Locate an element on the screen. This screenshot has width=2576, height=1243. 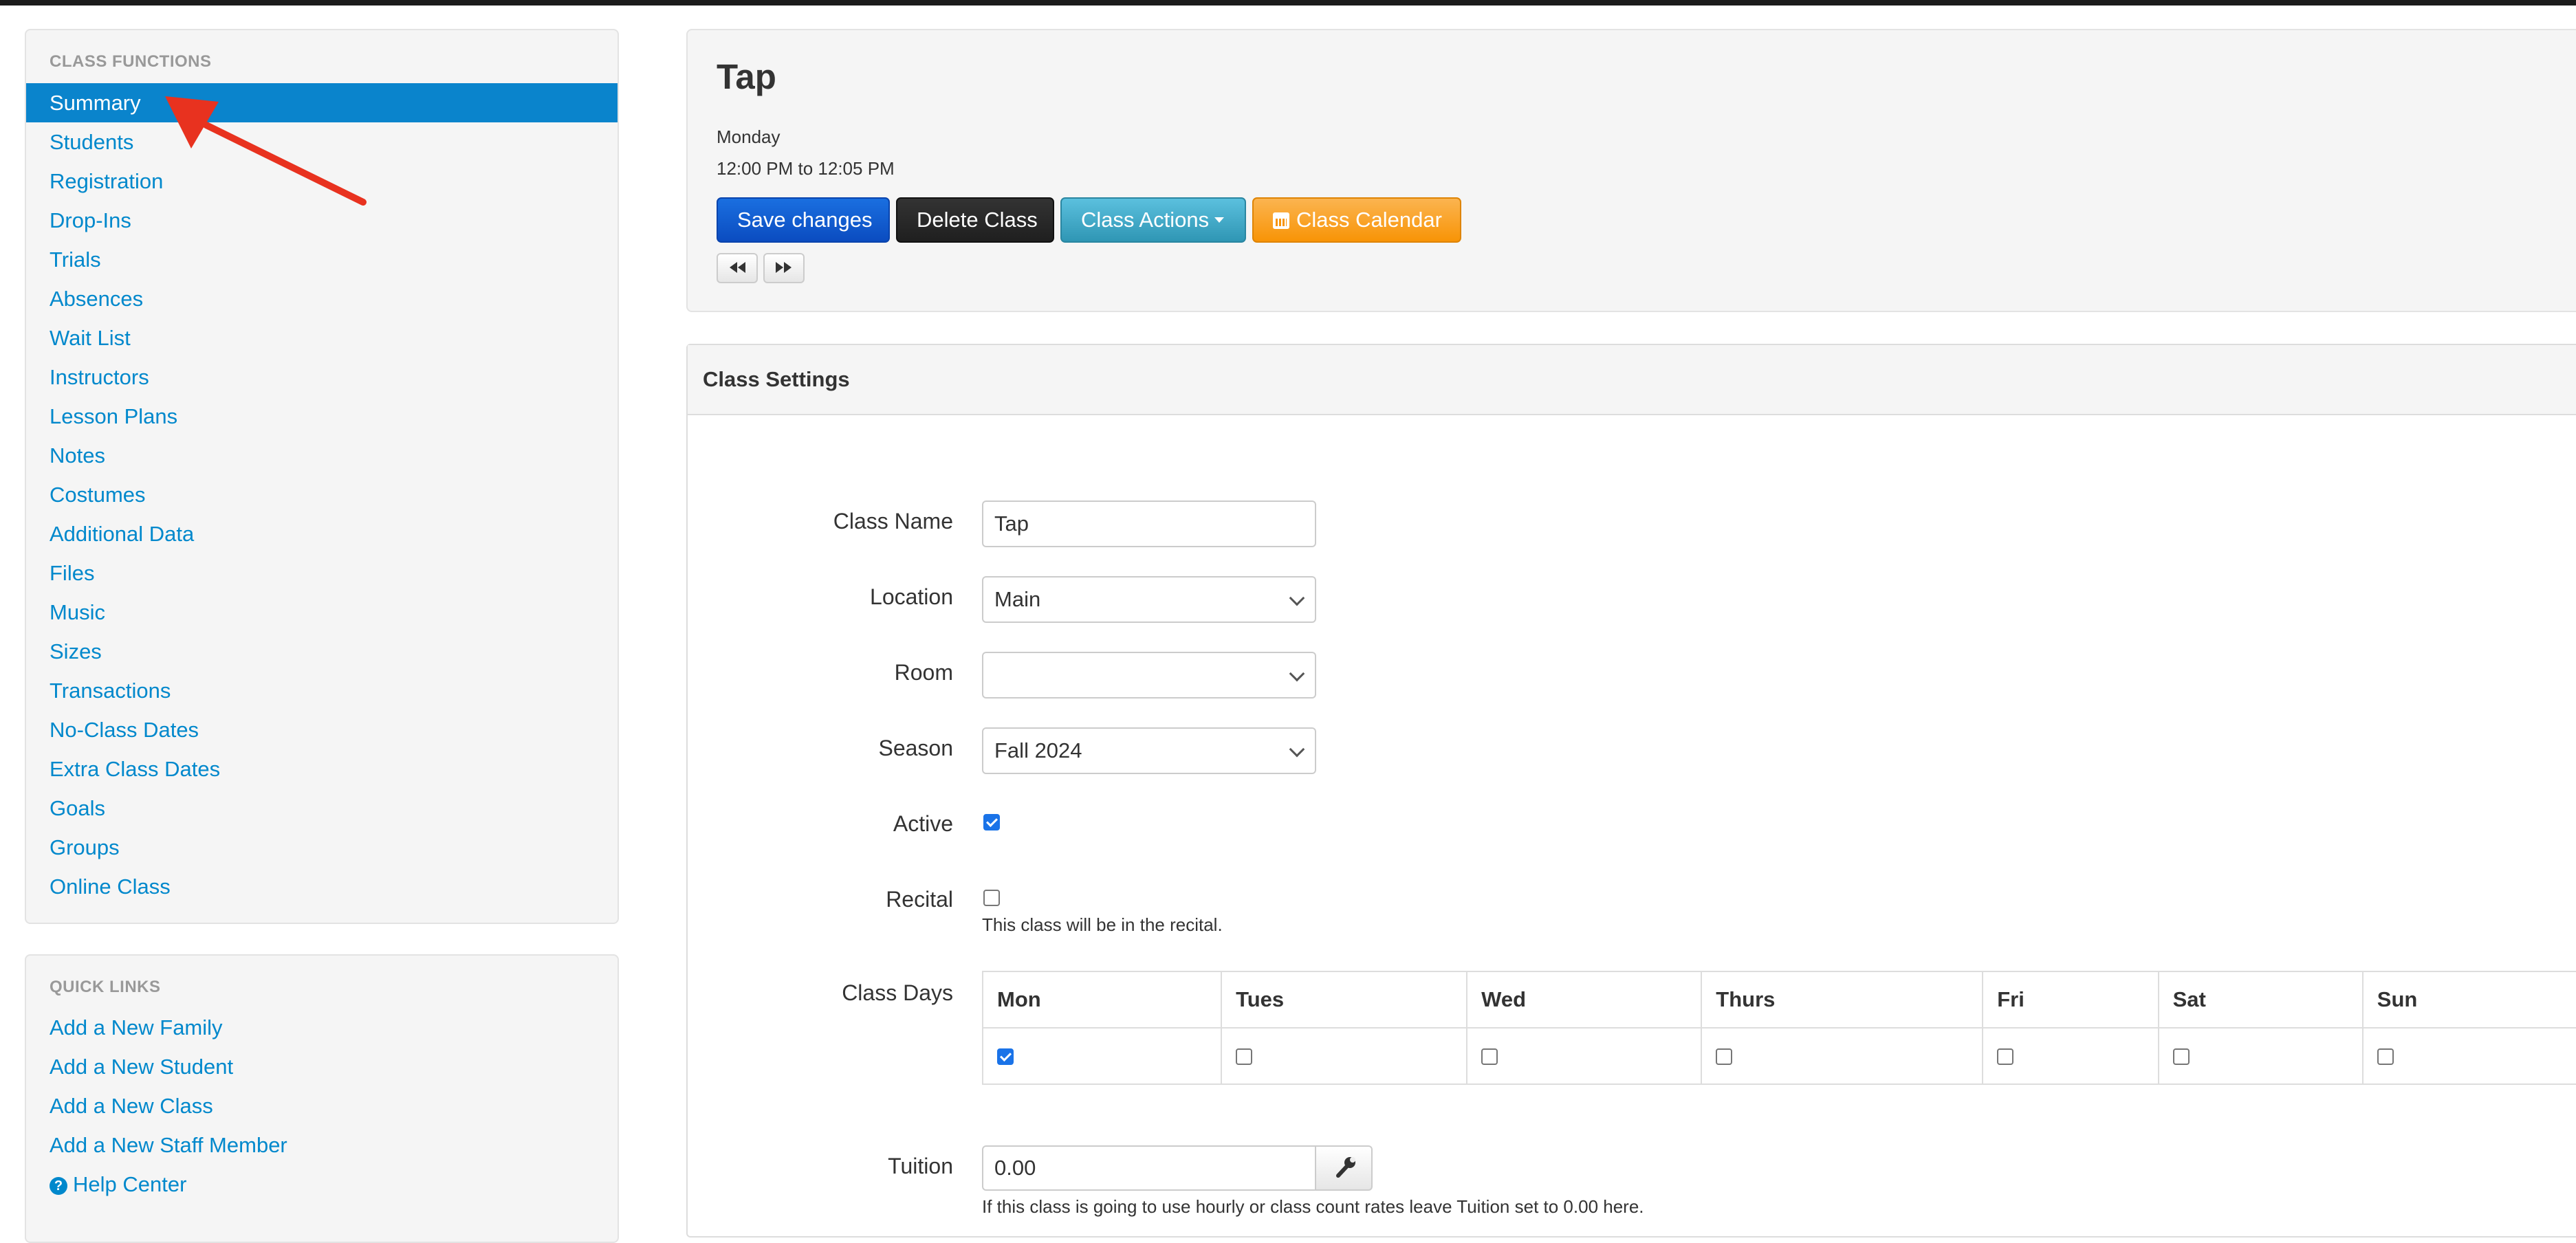
previous-class-button is located at coordinates (737, 268).